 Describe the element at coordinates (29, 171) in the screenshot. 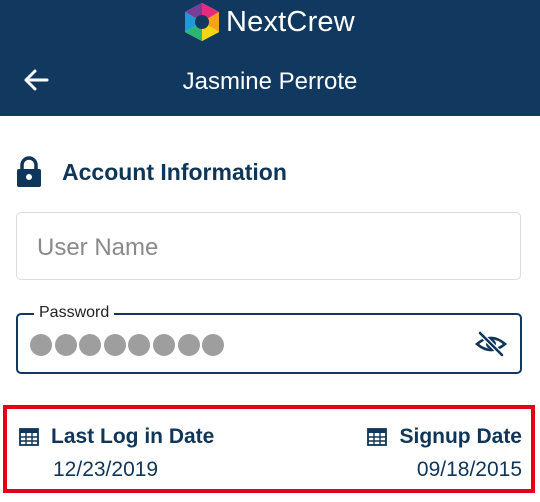

I see `lock-icon` at that location.